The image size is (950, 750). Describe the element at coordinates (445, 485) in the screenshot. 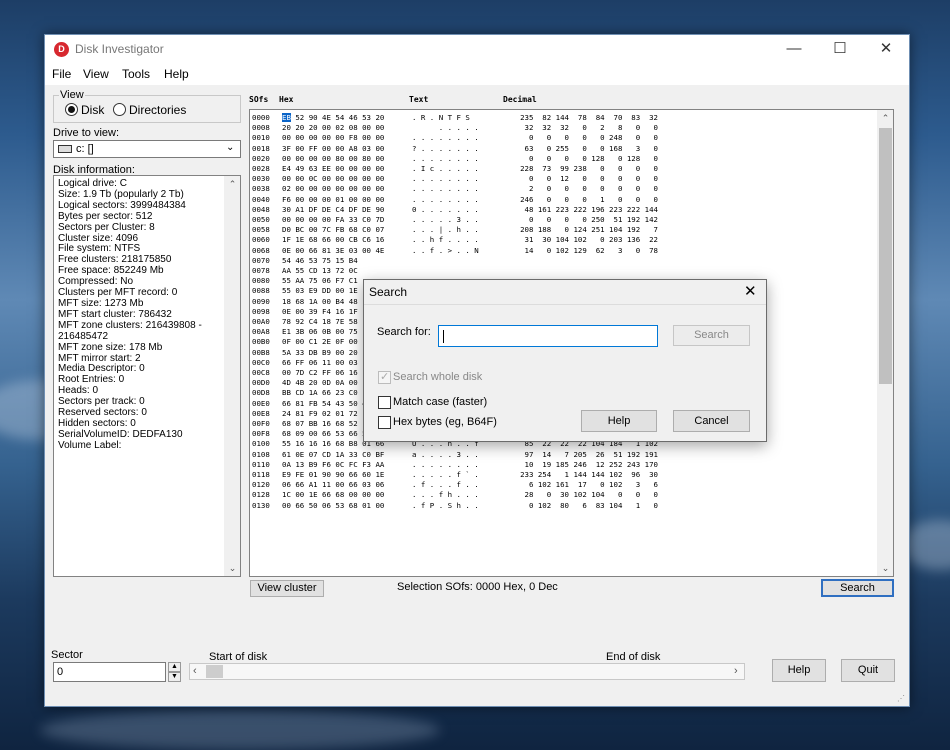

I see `hex-text: . f . . . f . .` at that location.